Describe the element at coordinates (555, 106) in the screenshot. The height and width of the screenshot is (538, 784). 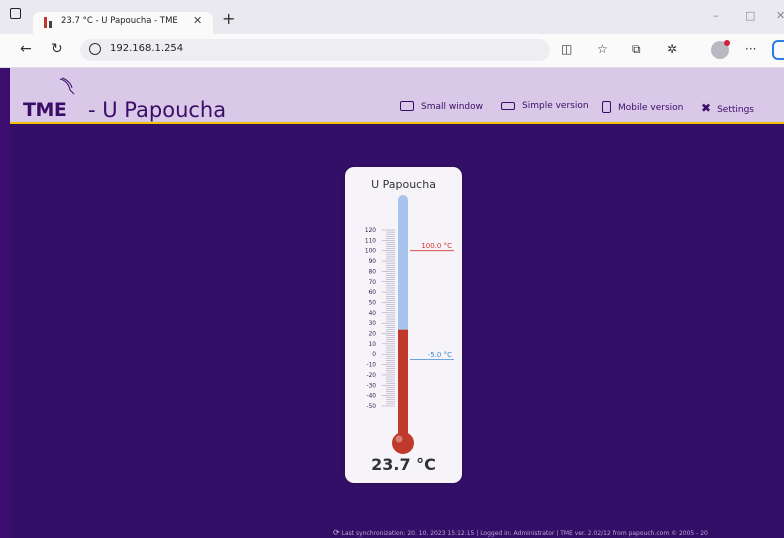
I see `menu-label: Simple version` at that location.